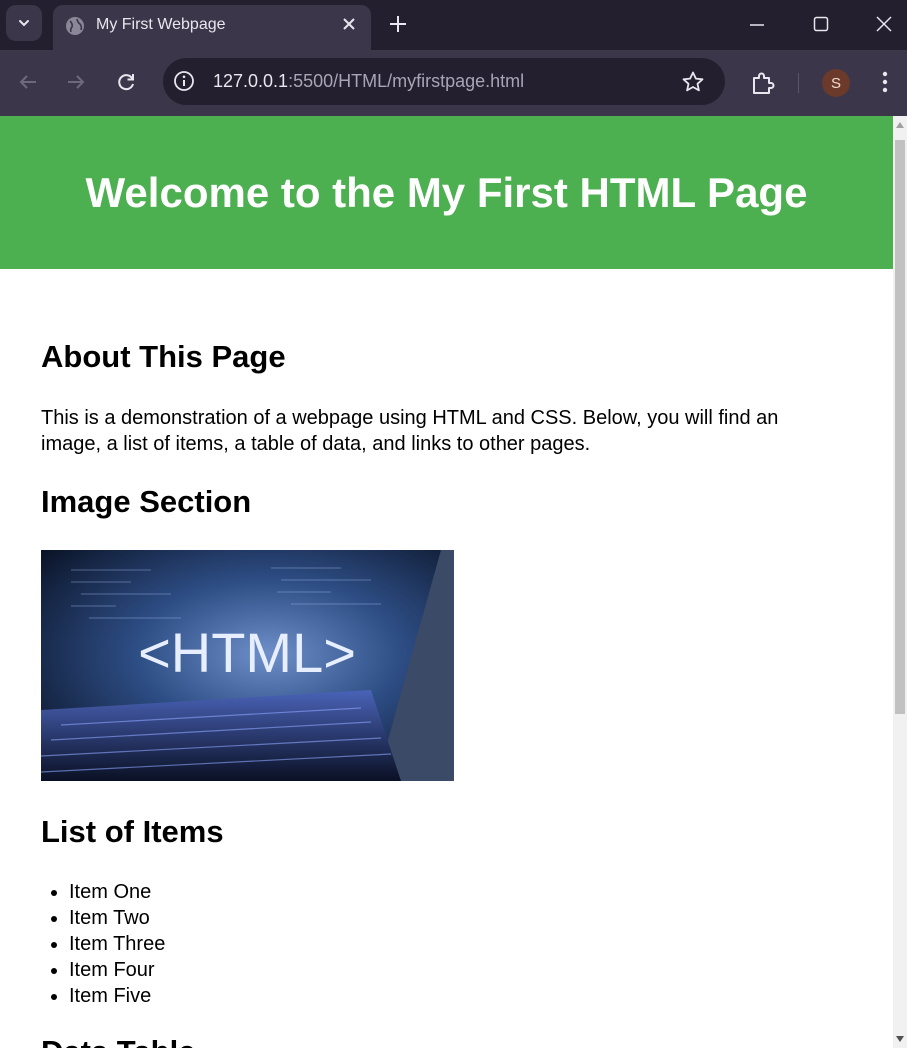 Image resolution: width=907 pixels, height=1048 pixels. What do you see at coordinates (884, 24) in the screenshot?
I see `window-close-icon` at bounding box center [884, 24].